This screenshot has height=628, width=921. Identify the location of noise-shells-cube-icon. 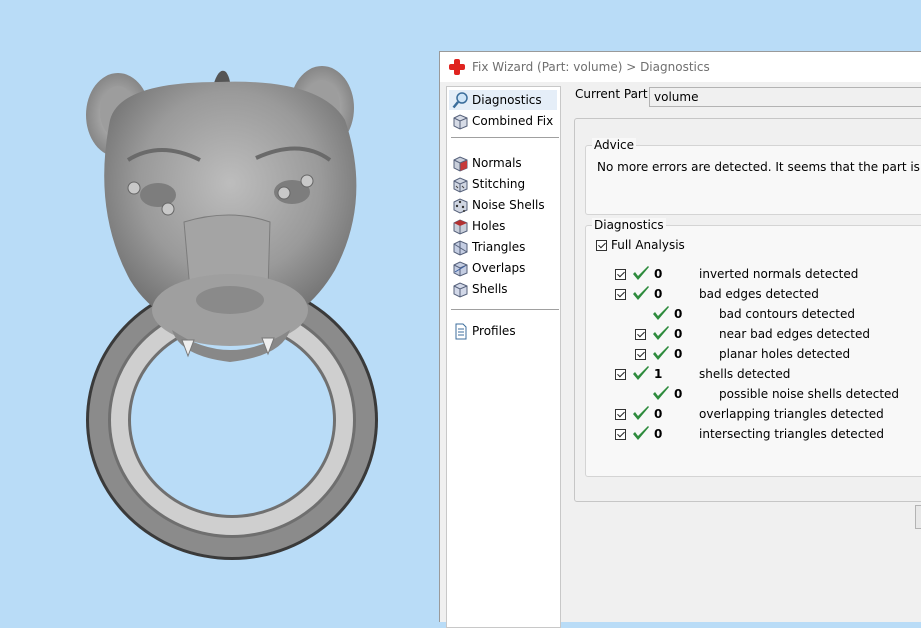
(460, 205).